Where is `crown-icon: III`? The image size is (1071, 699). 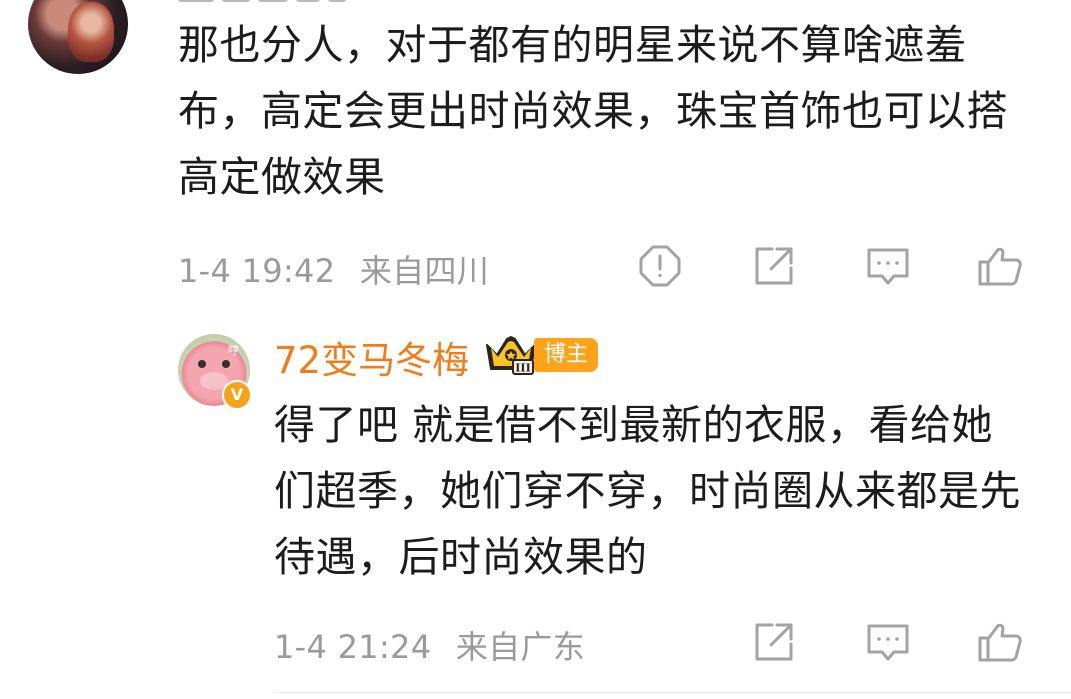 crown-icon: III is located at coordinates (511, 355).